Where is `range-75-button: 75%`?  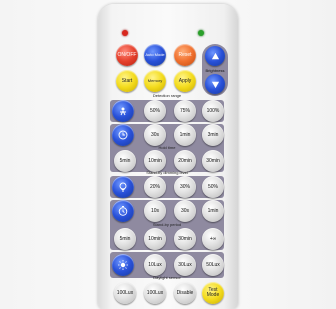
range-75-button: 75% is located at coordinates (185, 111).